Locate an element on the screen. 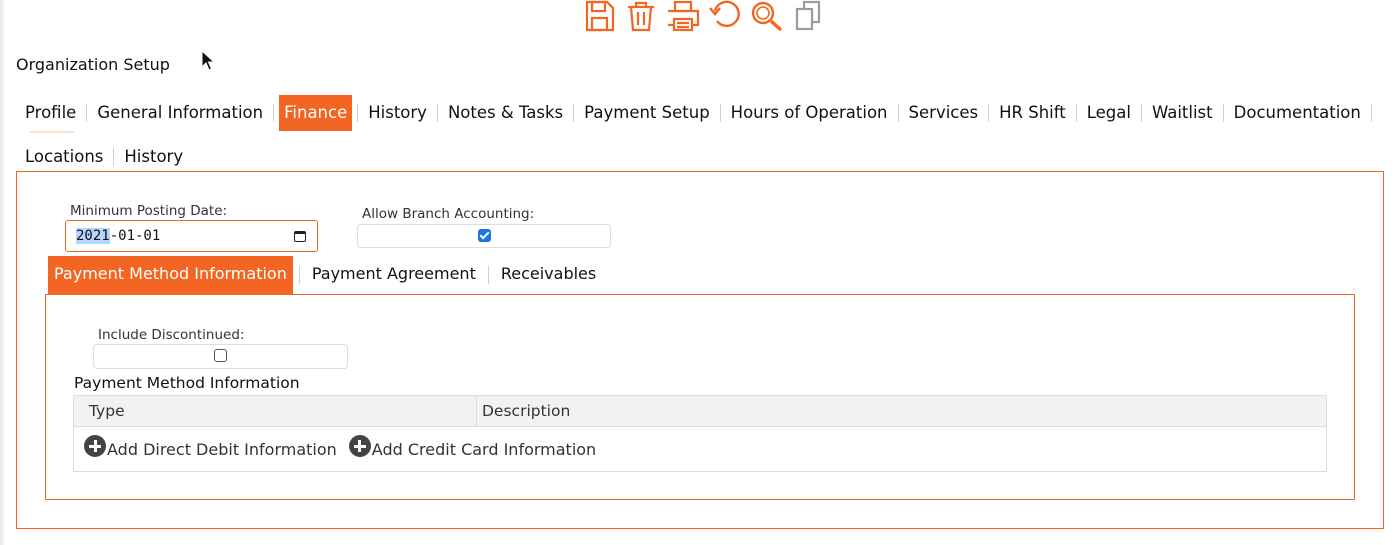 The width and height of the screenshot is (1400, 545). tab-hover-underline is located at coordinates (52, 132).